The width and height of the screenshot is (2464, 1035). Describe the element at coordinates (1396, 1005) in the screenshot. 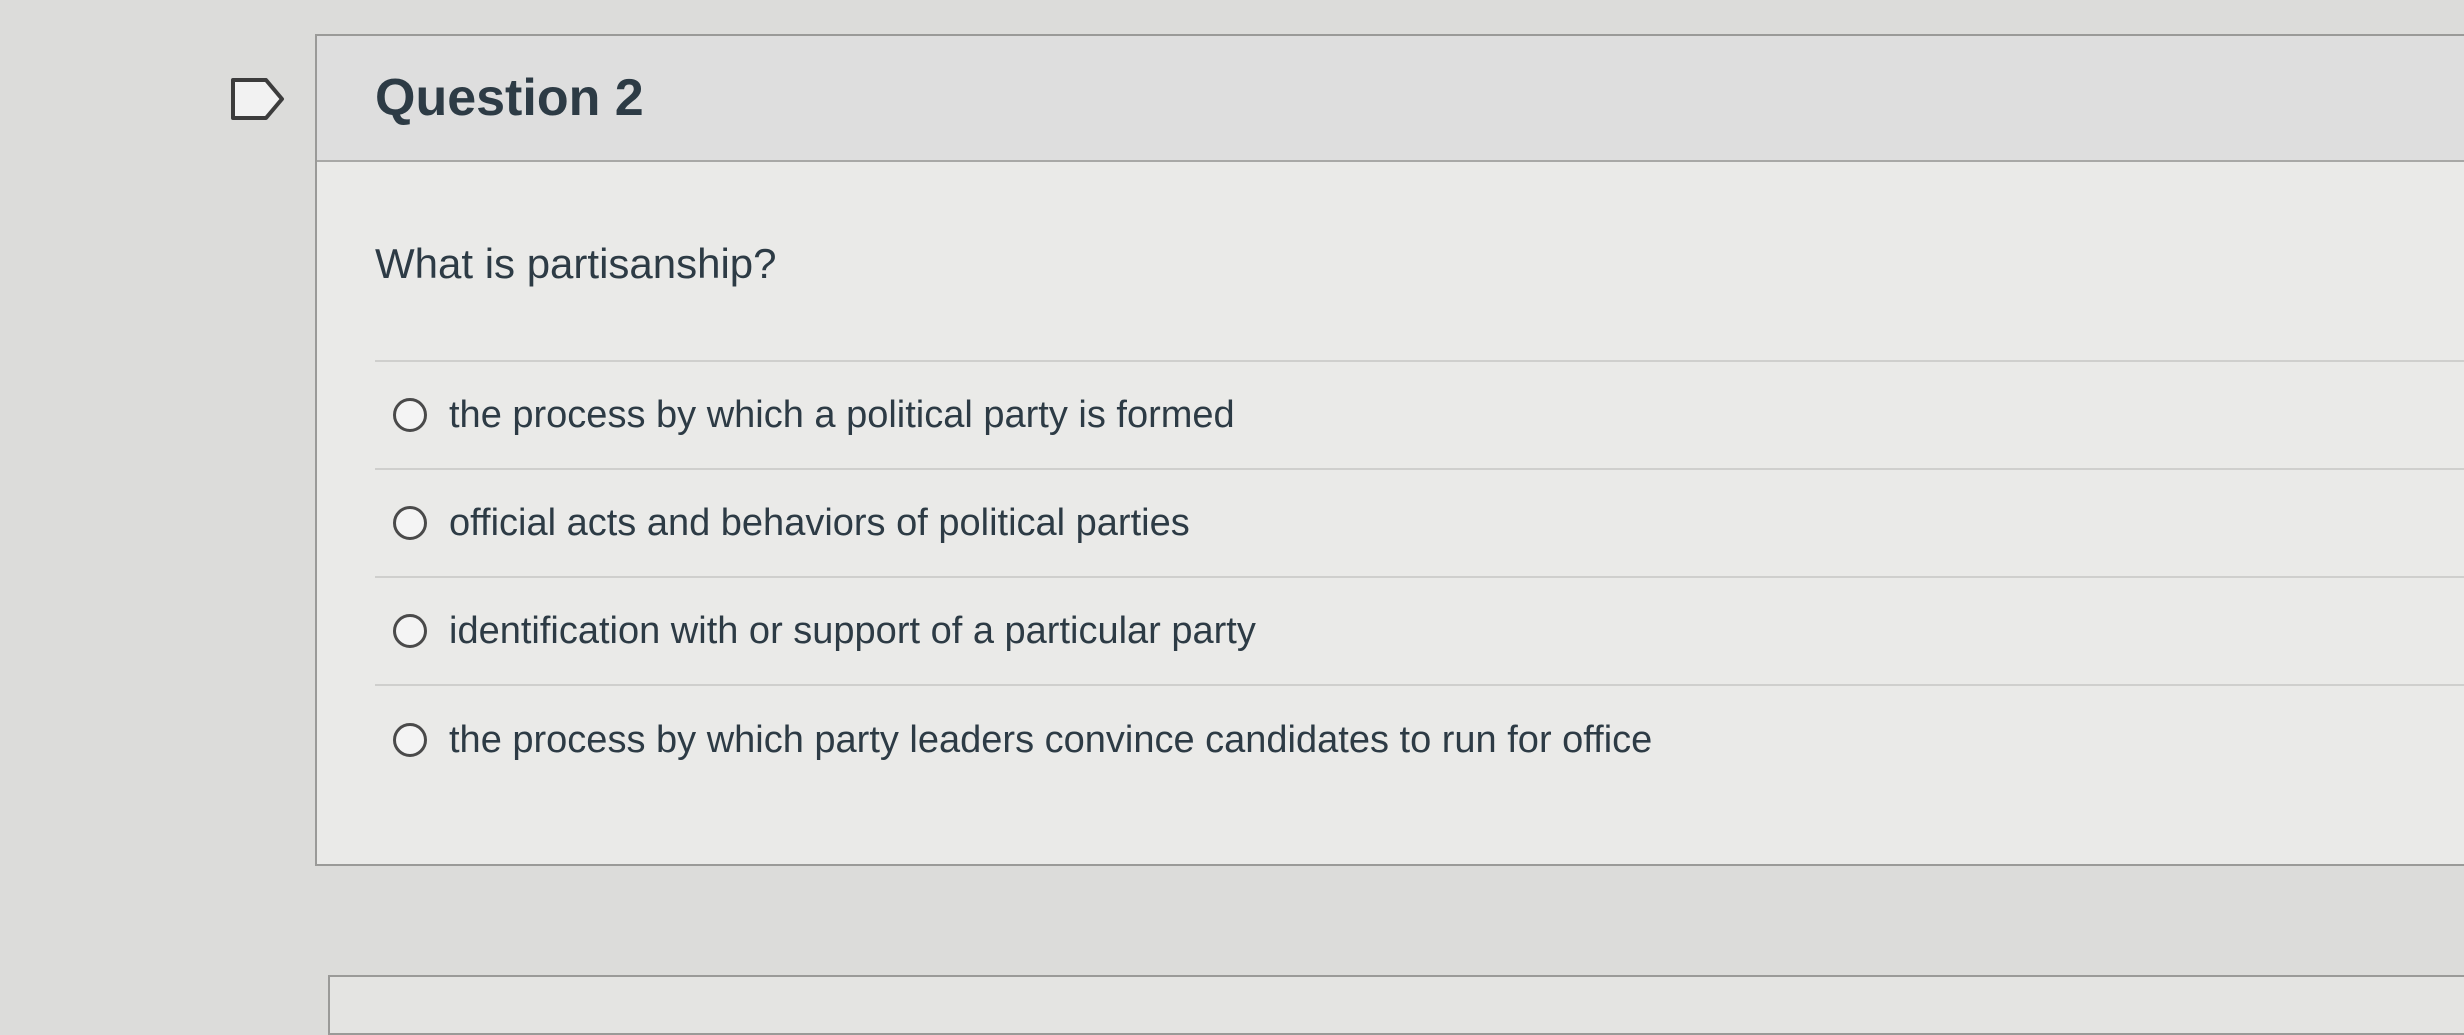

I see `next-question-card` at that location.